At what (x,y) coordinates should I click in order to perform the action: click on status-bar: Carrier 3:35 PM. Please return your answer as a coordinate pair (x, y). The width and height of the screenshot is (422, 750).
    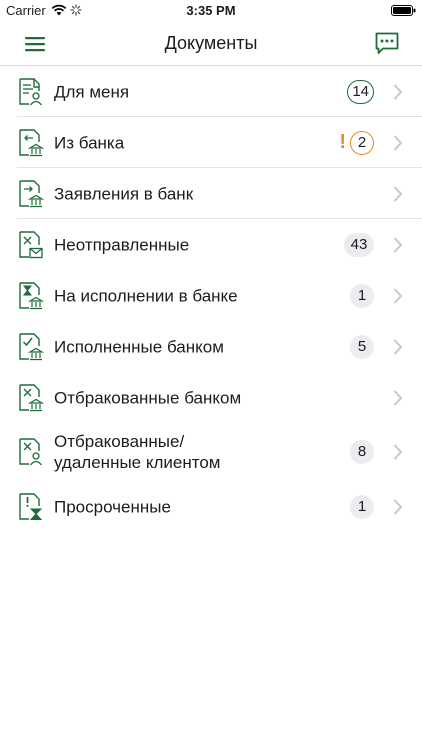
    Looking at the image, I should click on (211, 11).